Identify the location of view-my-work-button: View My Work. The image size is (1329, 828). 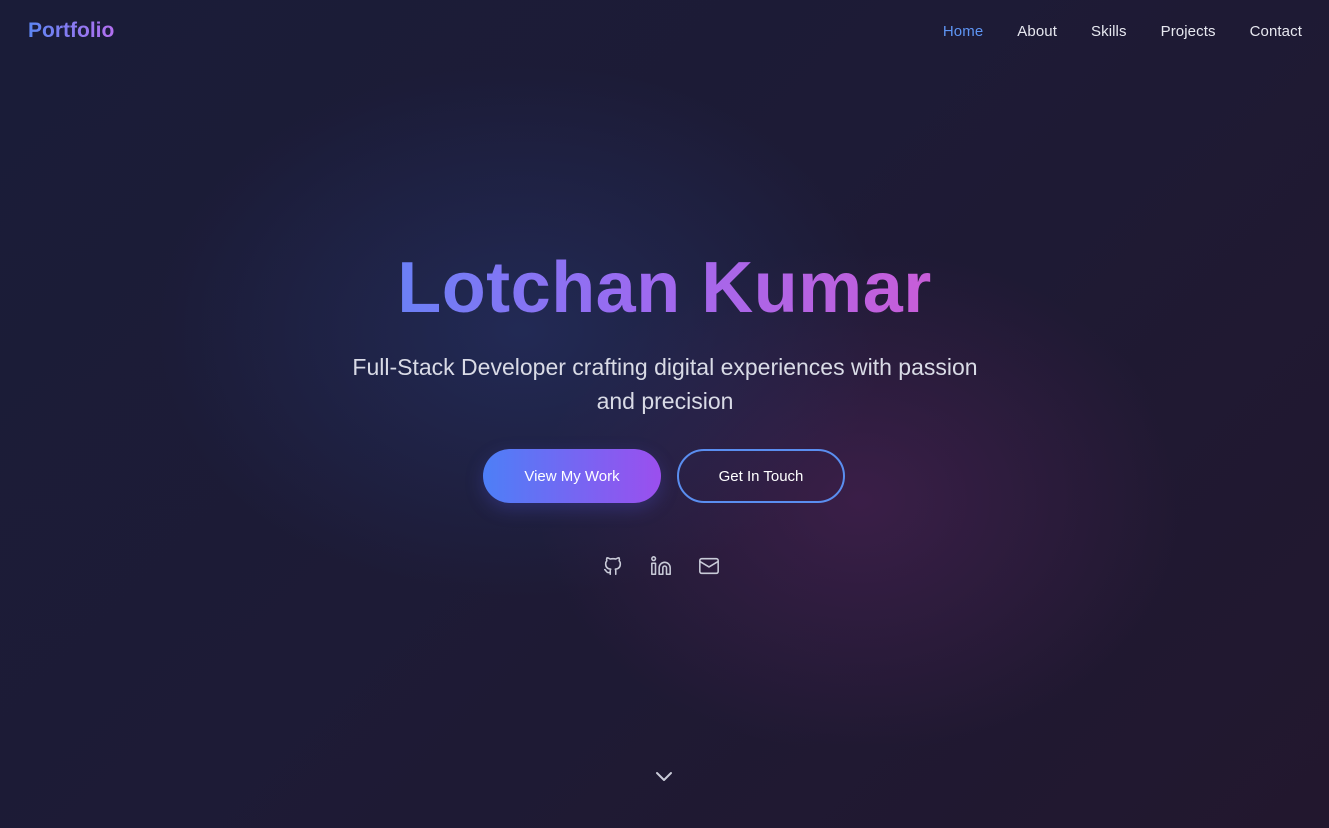
(572, 476).